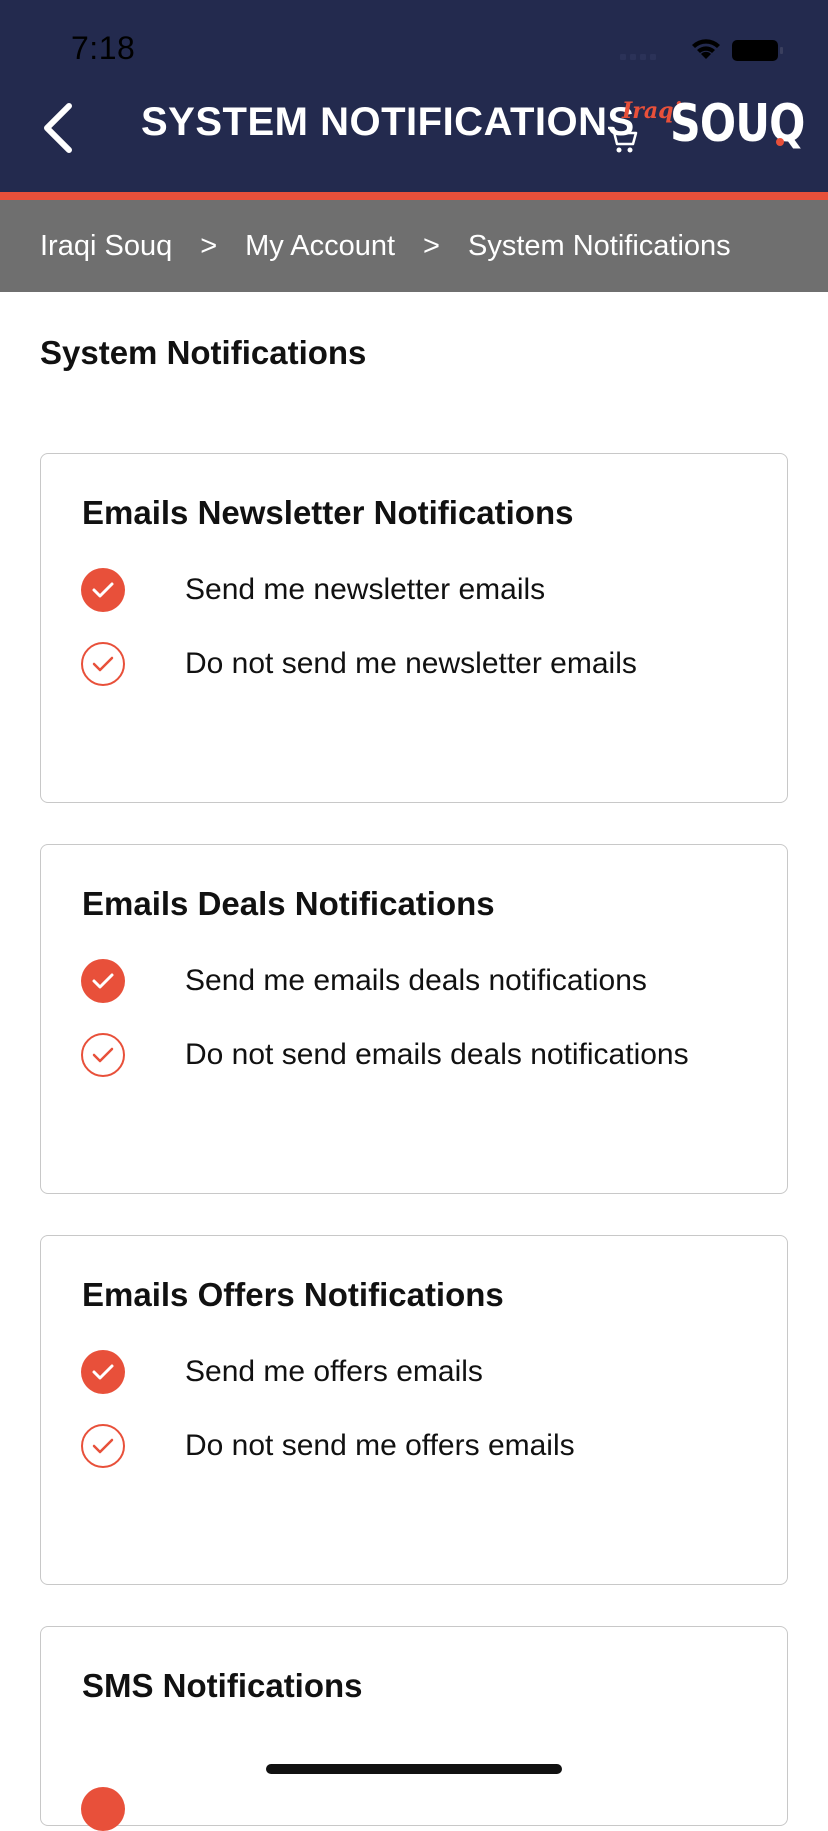 Image resolution: width=828 pixels, height=1831 pixels. What do you see at coordinates (328, 512) in the screenshot?
I see `card-title: Emails Newsletter Notifications` at bounding box center [328, 512].